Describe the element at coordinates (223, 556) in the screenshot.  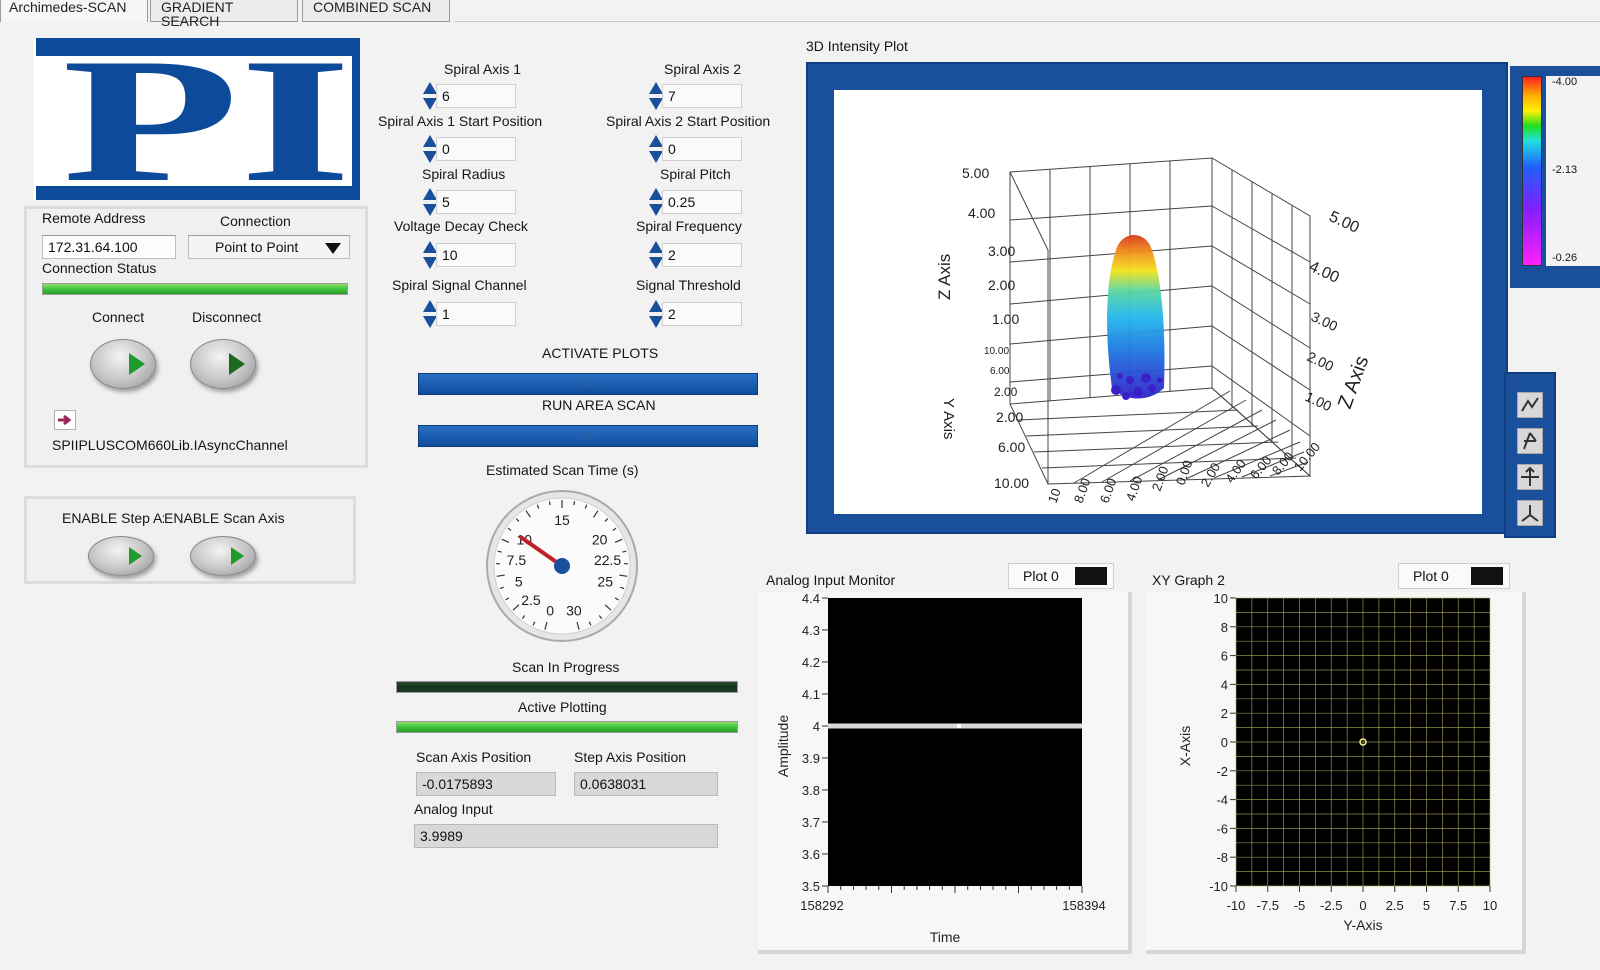
I see `enable-scan-axis-button` at that location.